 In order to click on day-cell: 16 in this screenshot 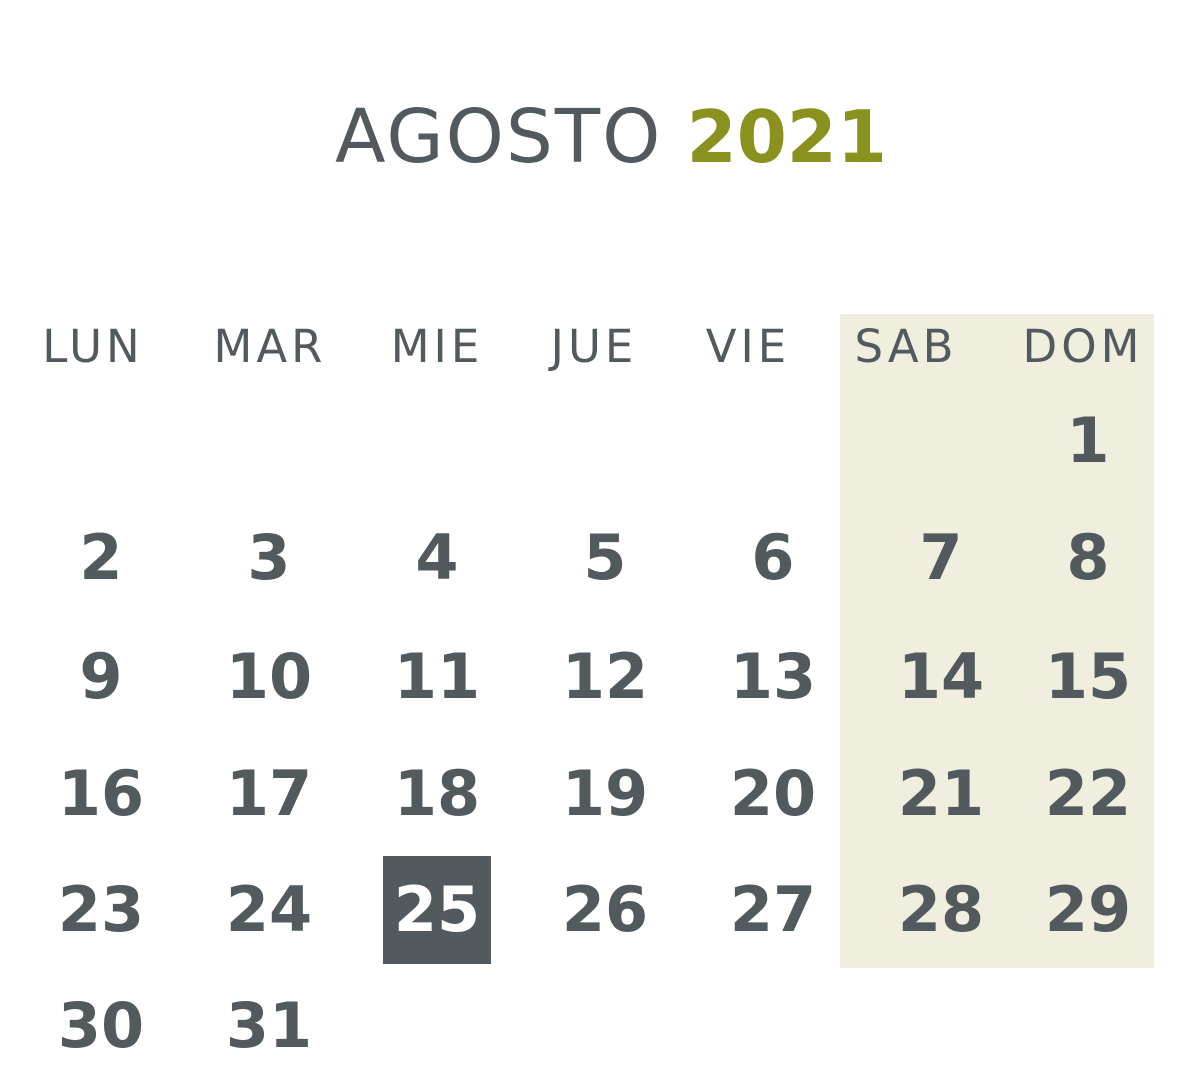, I will do `click(101, 793)`.